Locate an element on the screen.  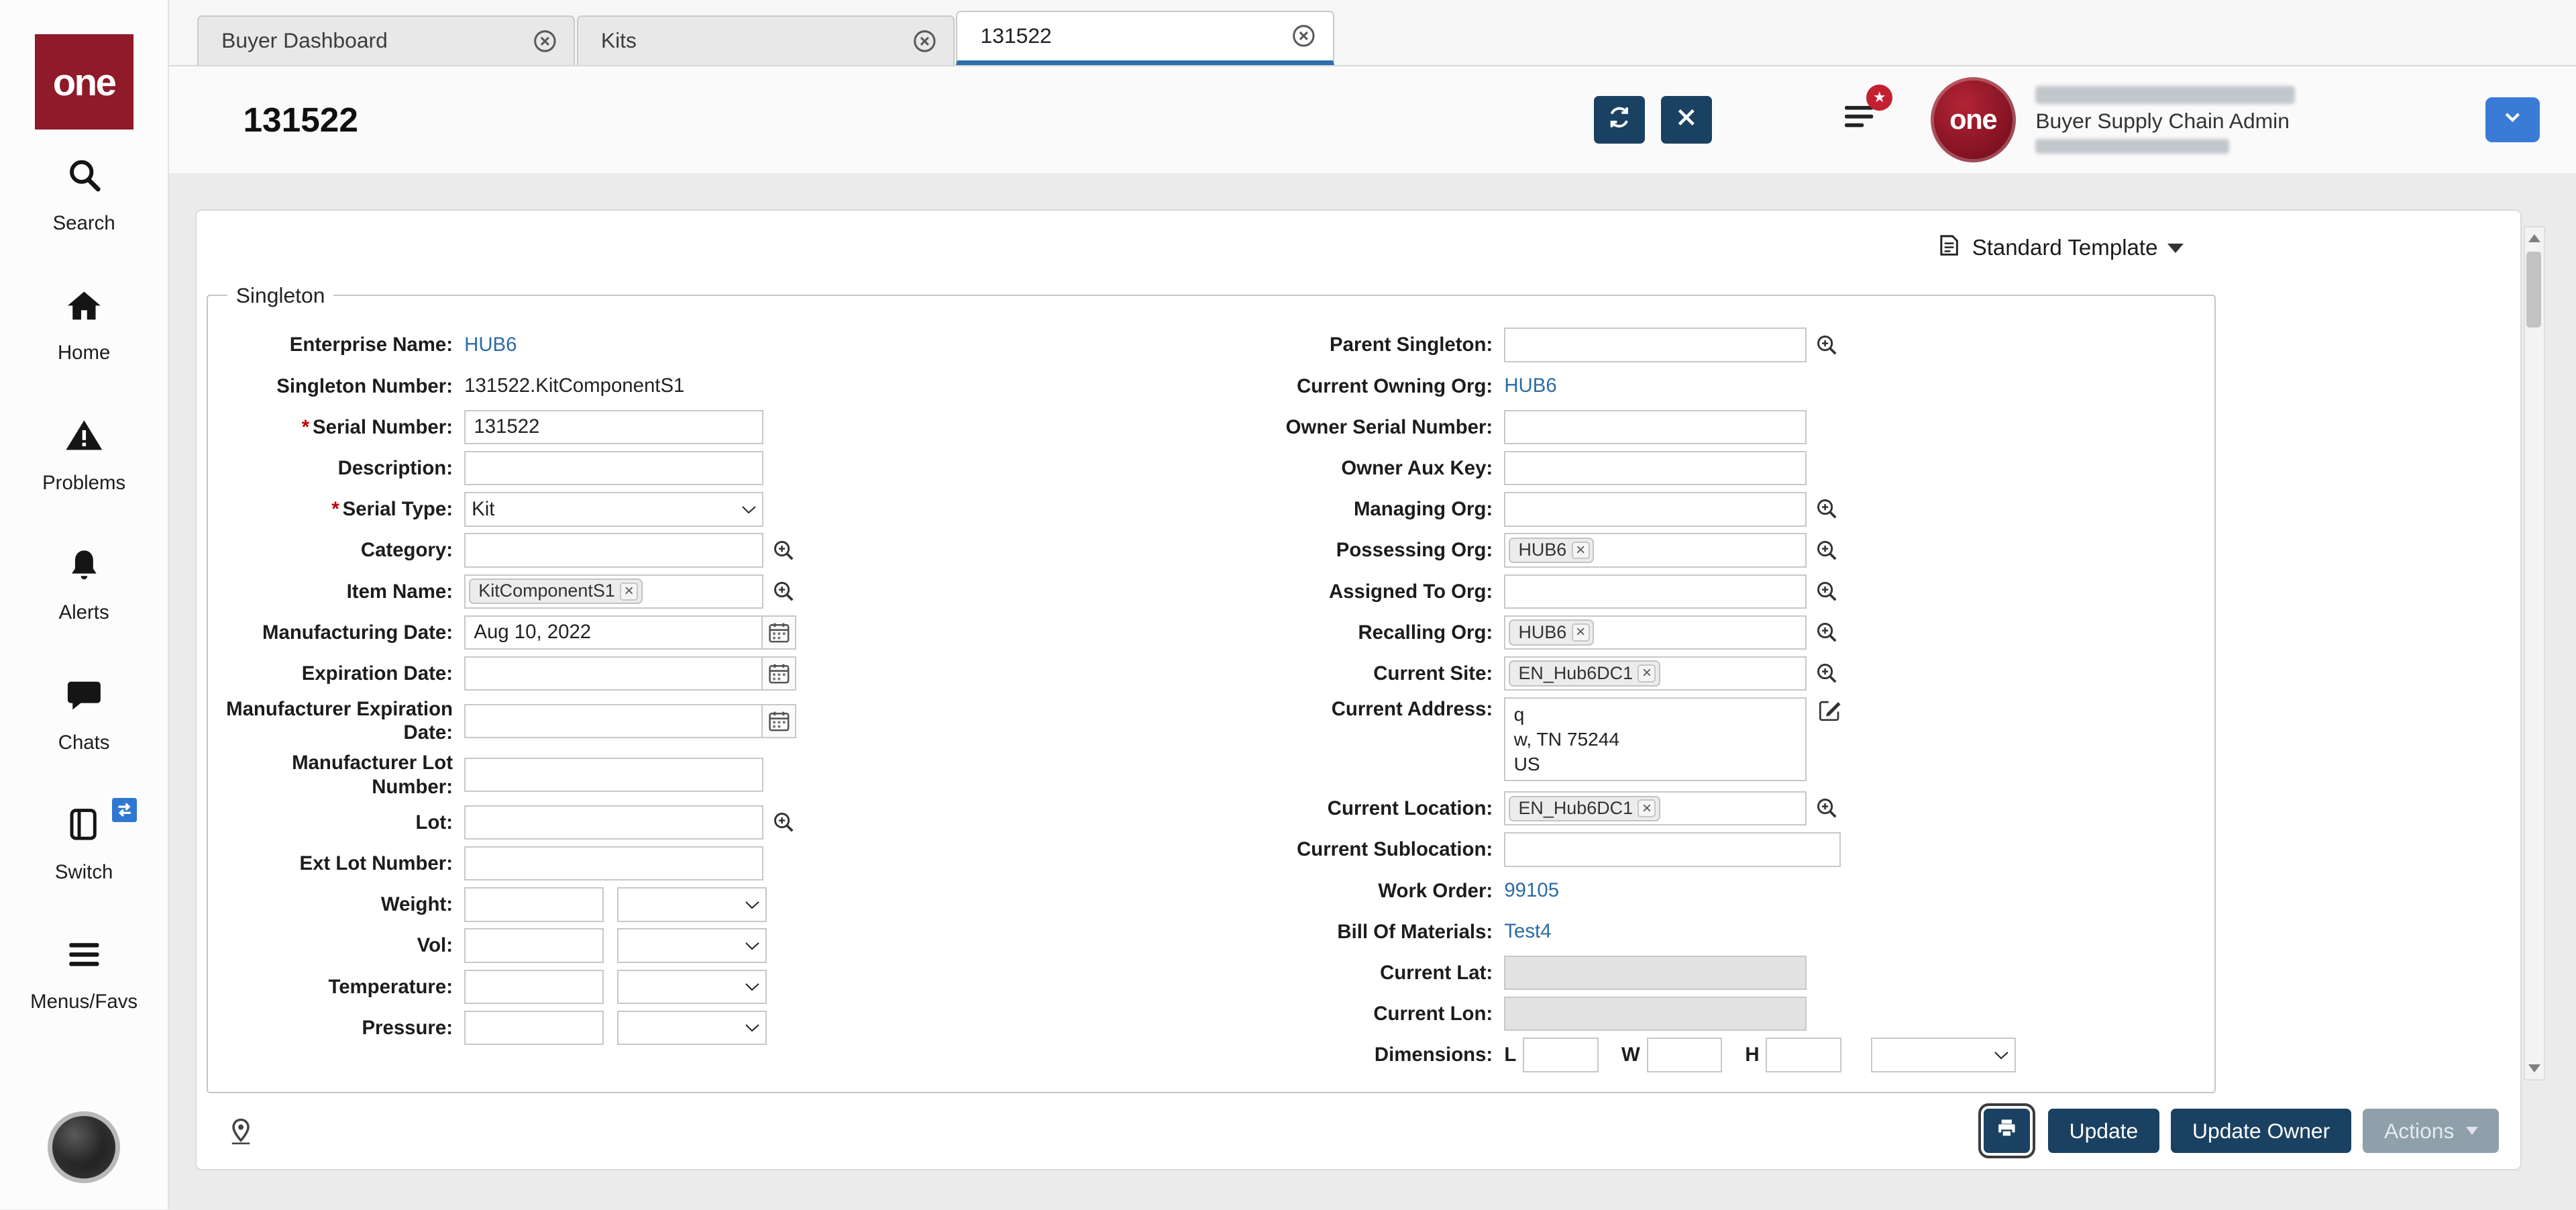
owner-serial-number-input is located at coordinates (1655, 427).